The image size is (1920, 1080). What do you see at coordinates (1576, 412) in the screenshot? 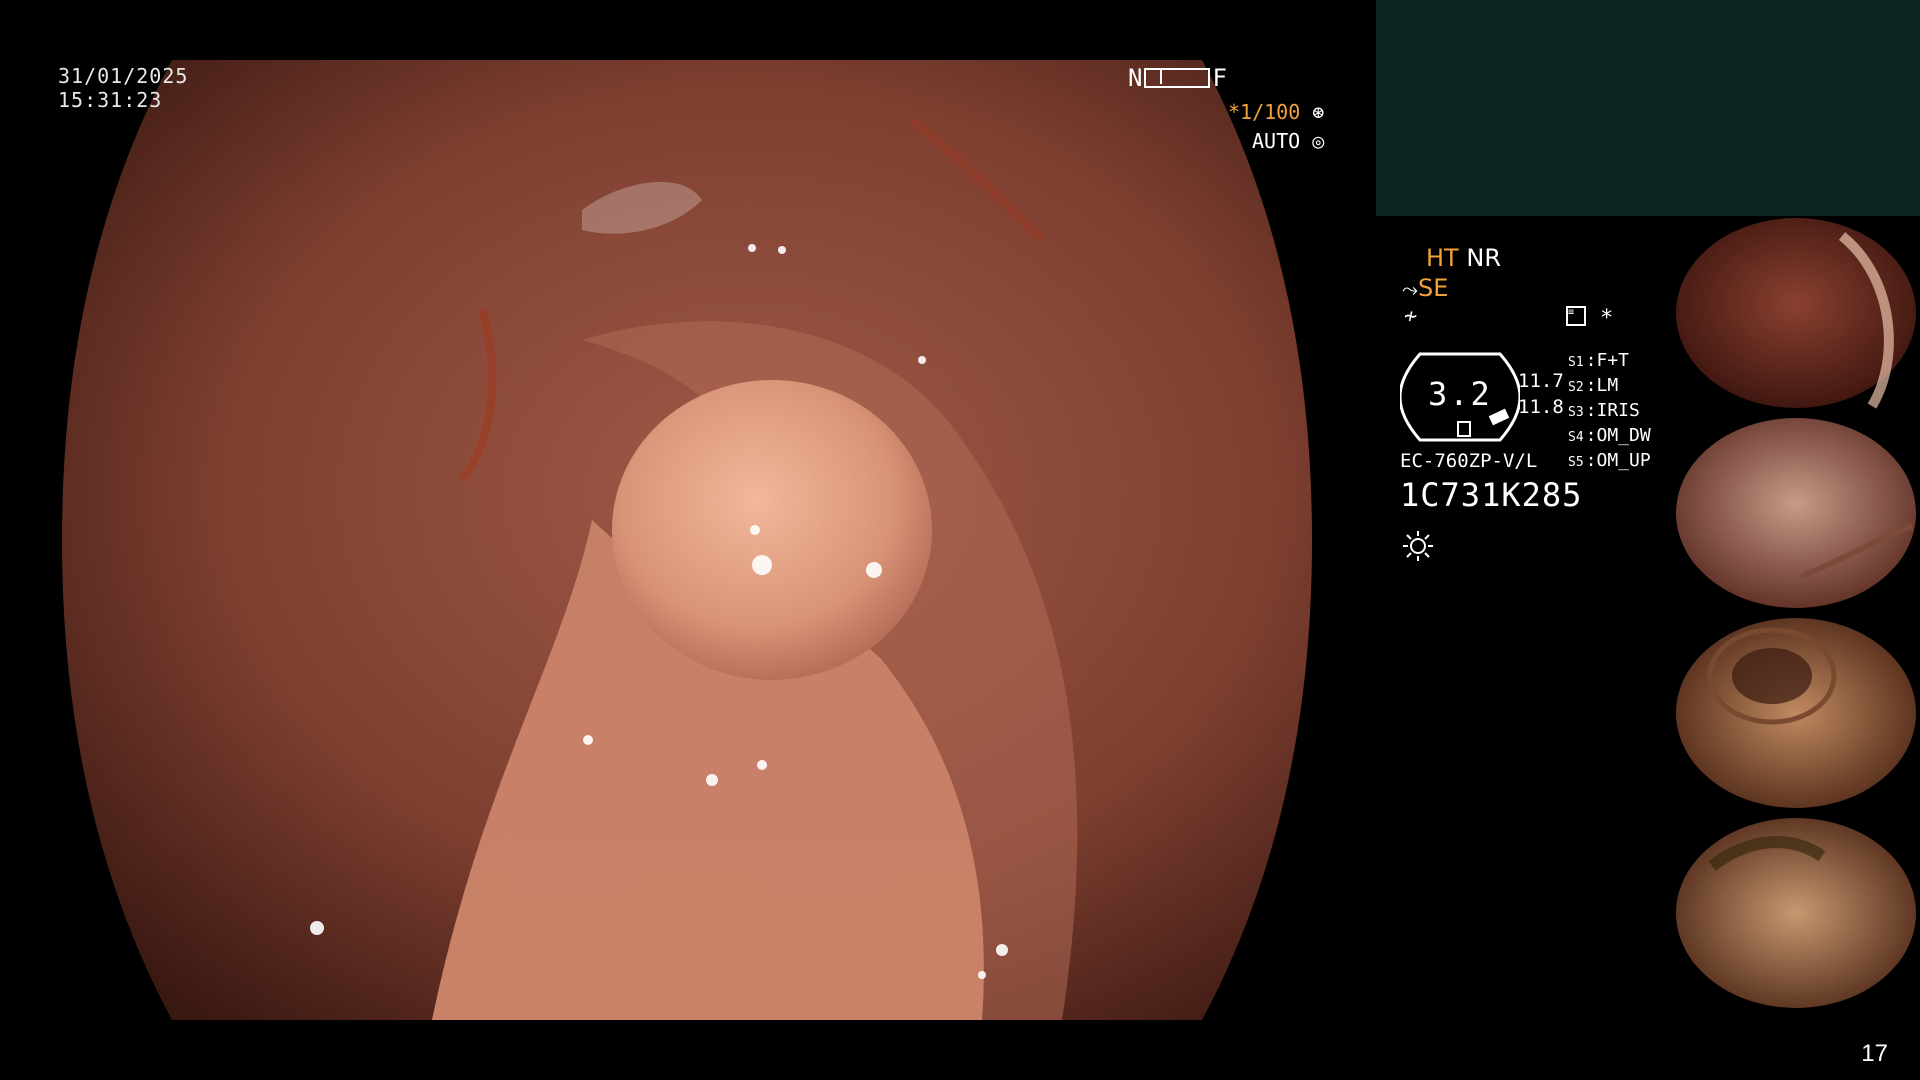
I see `switch-key: S3` at bounding box center [1576, 412].